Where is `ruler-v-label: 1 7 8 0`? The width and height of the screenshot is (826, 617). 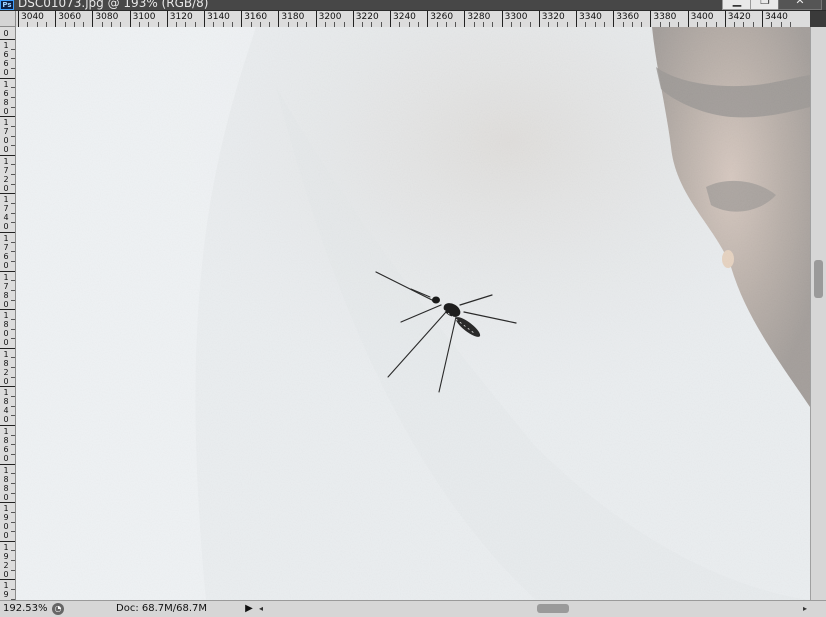 ruler-v-label: 1 7 8 0 is located at coordinates (6, 290).